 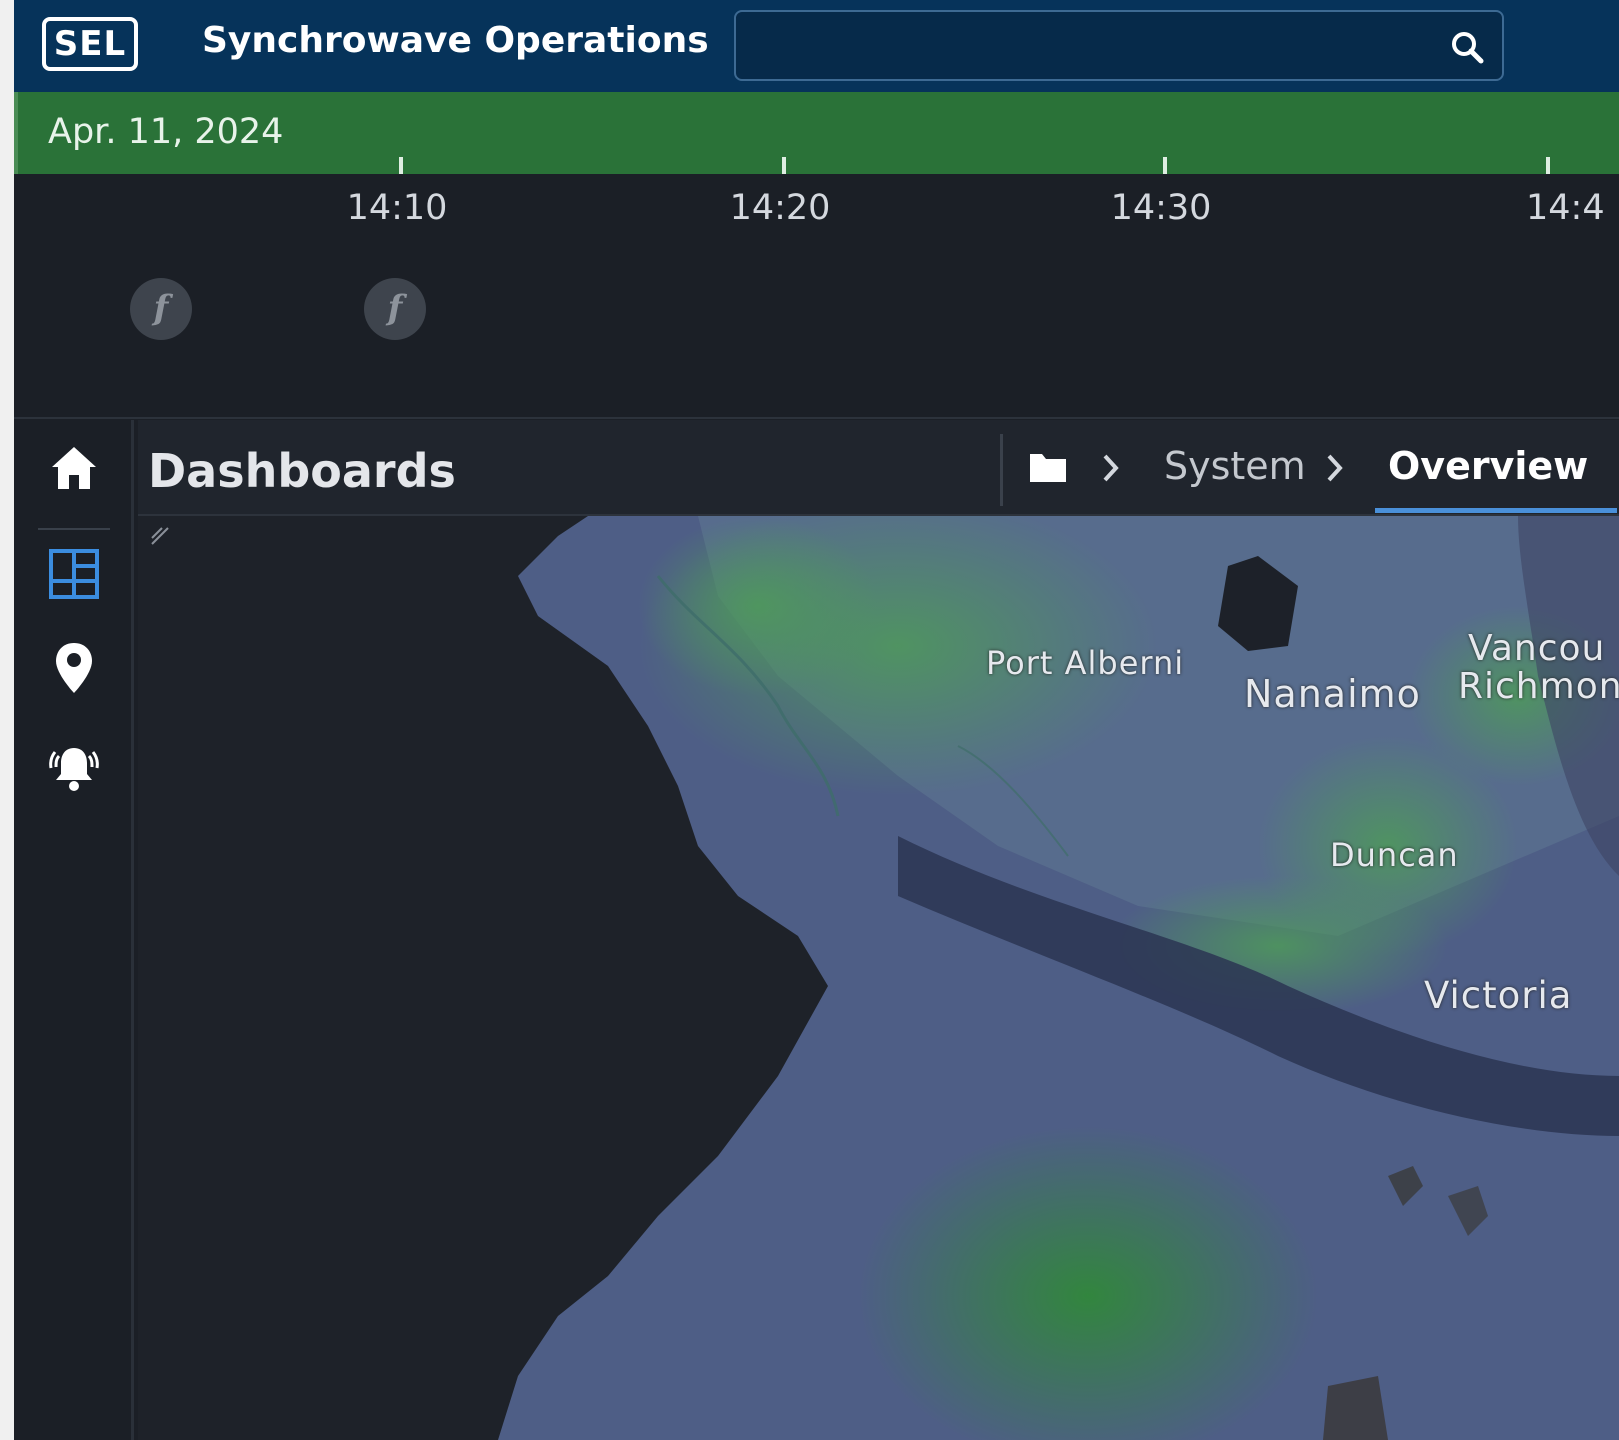 I want to click on app-title: Synchrowave Operations, so click(x=455, y=40).